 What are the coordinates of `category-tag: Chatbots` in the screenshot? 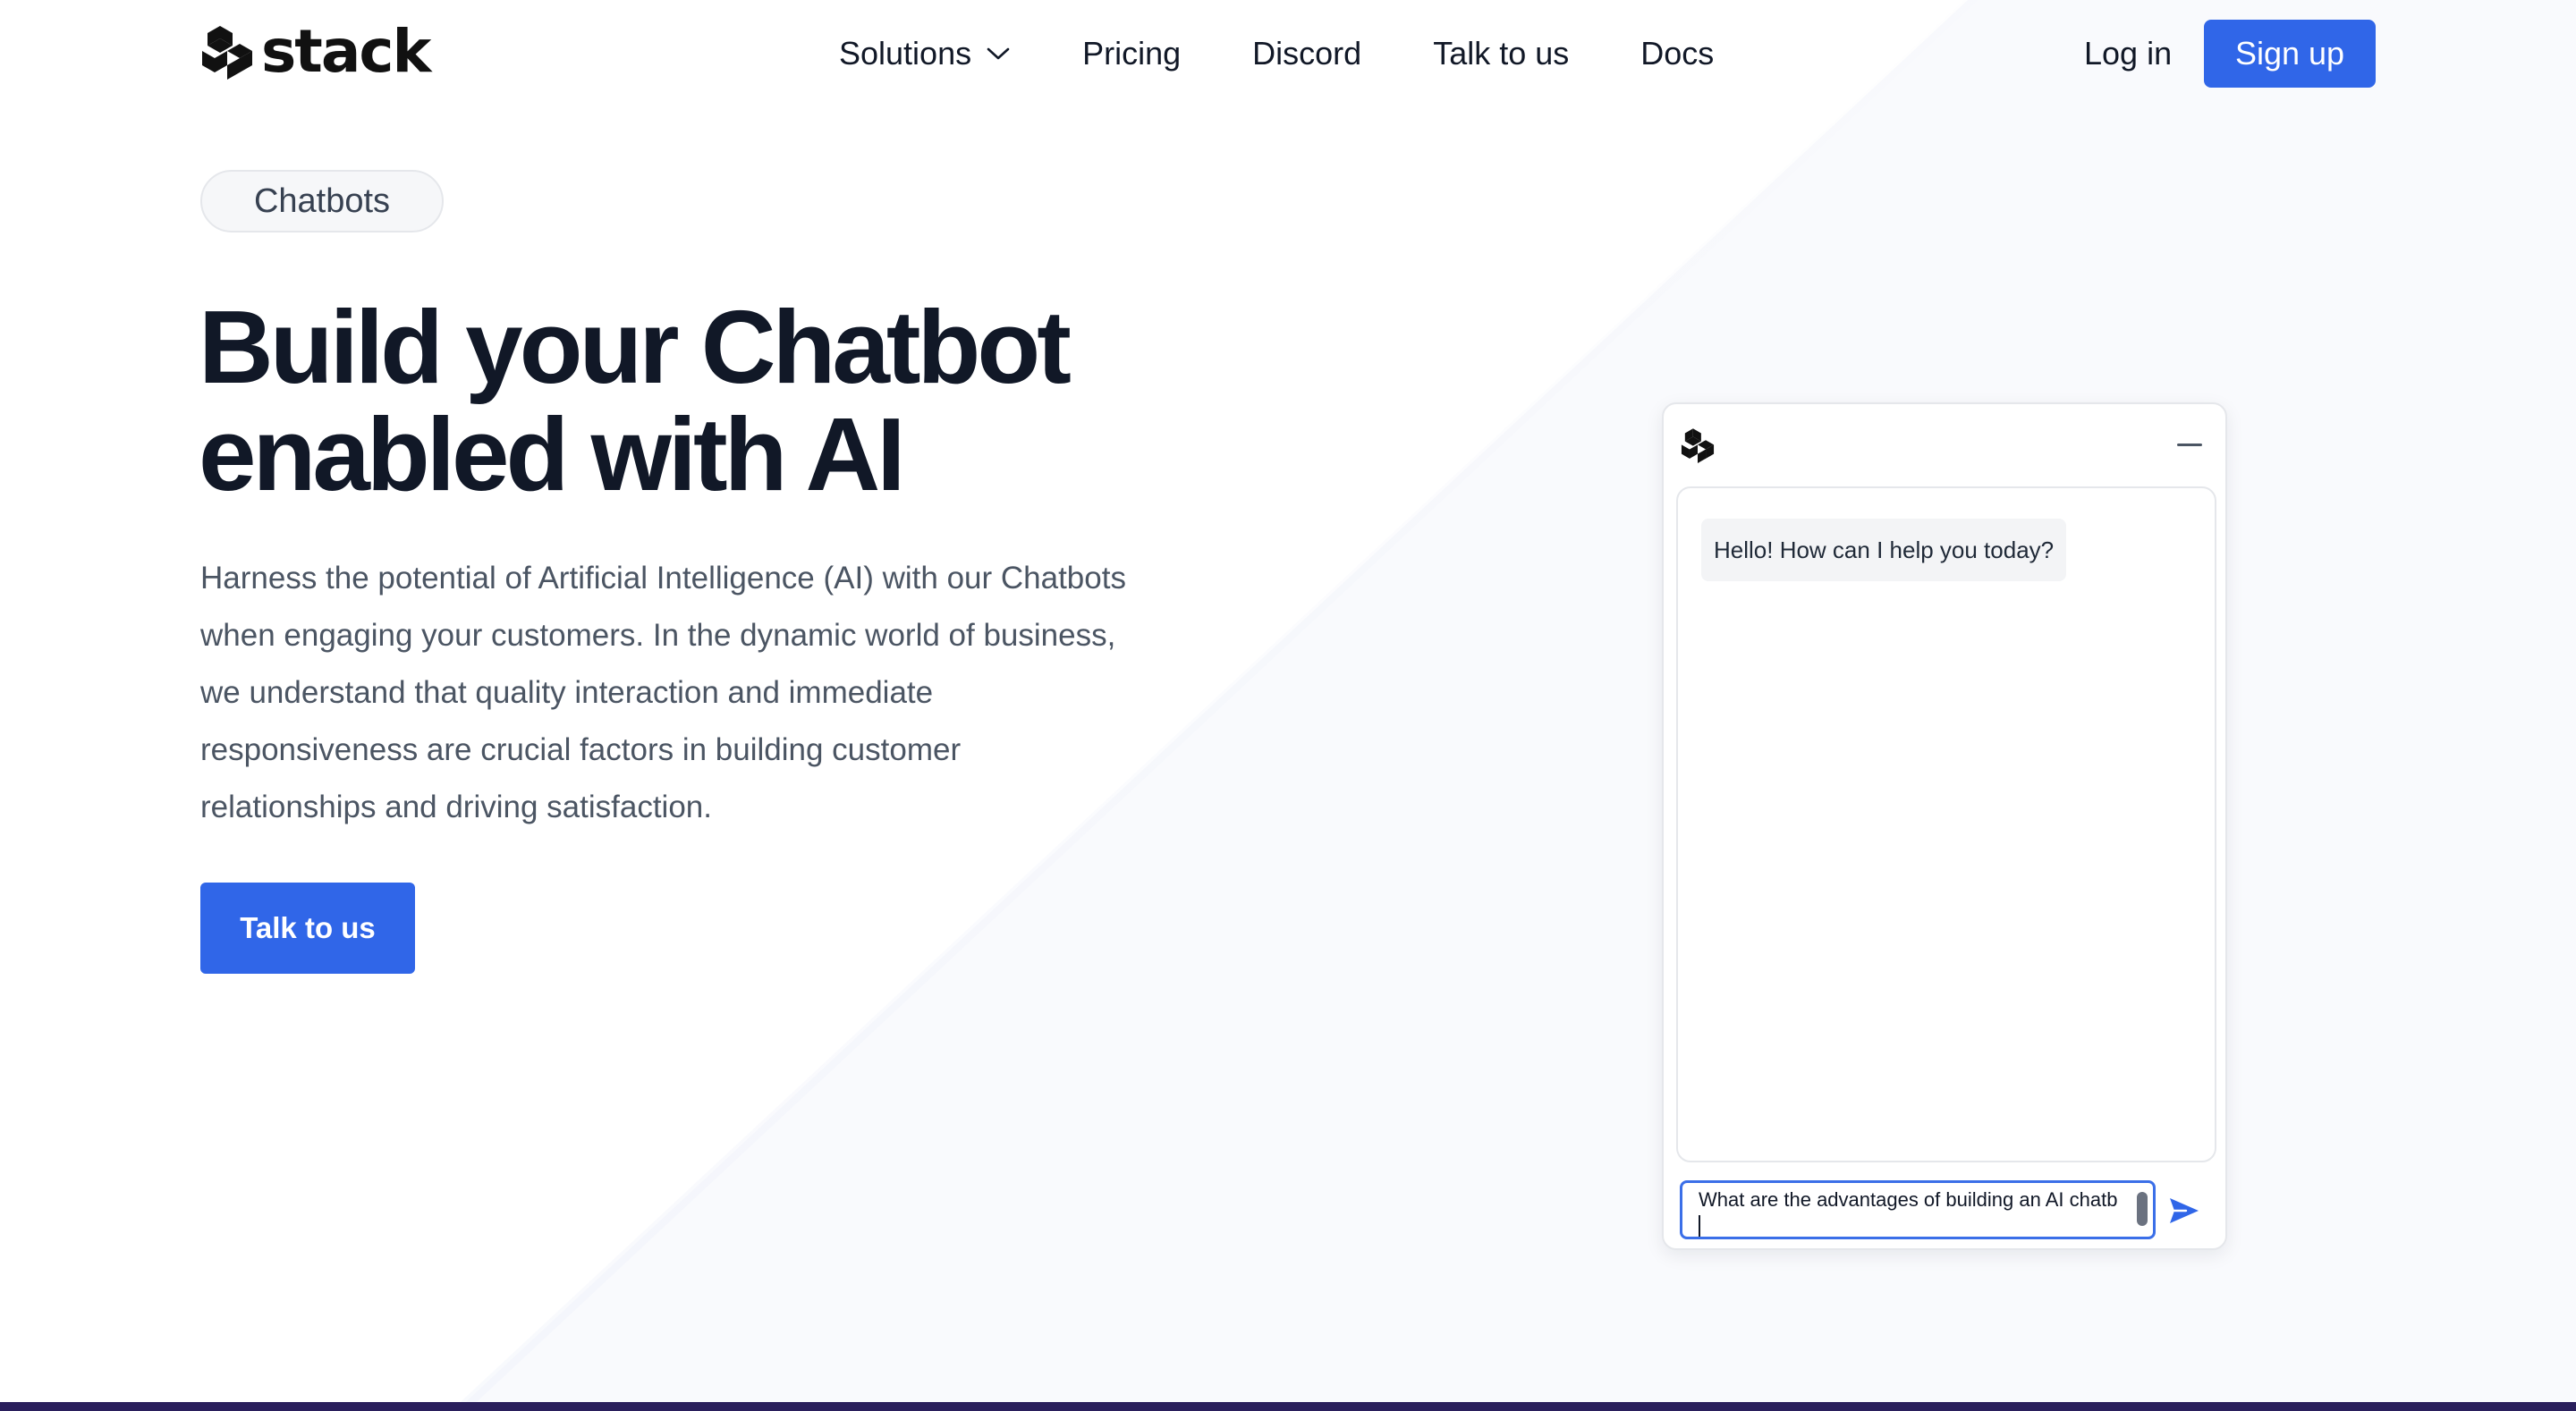 It's located at (322, 201).